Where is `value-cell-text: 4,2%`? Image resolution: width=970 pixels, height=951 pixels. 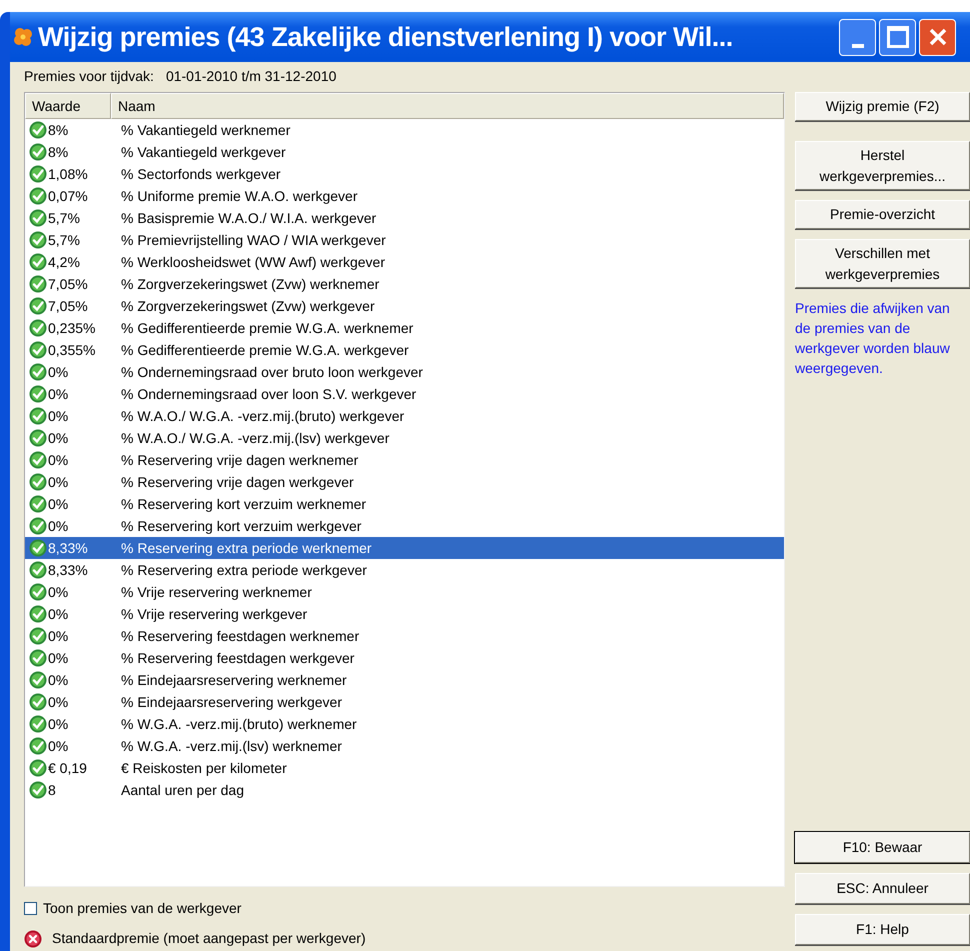 value-cell-text: 4,2% is located at coordinates (64, 262).